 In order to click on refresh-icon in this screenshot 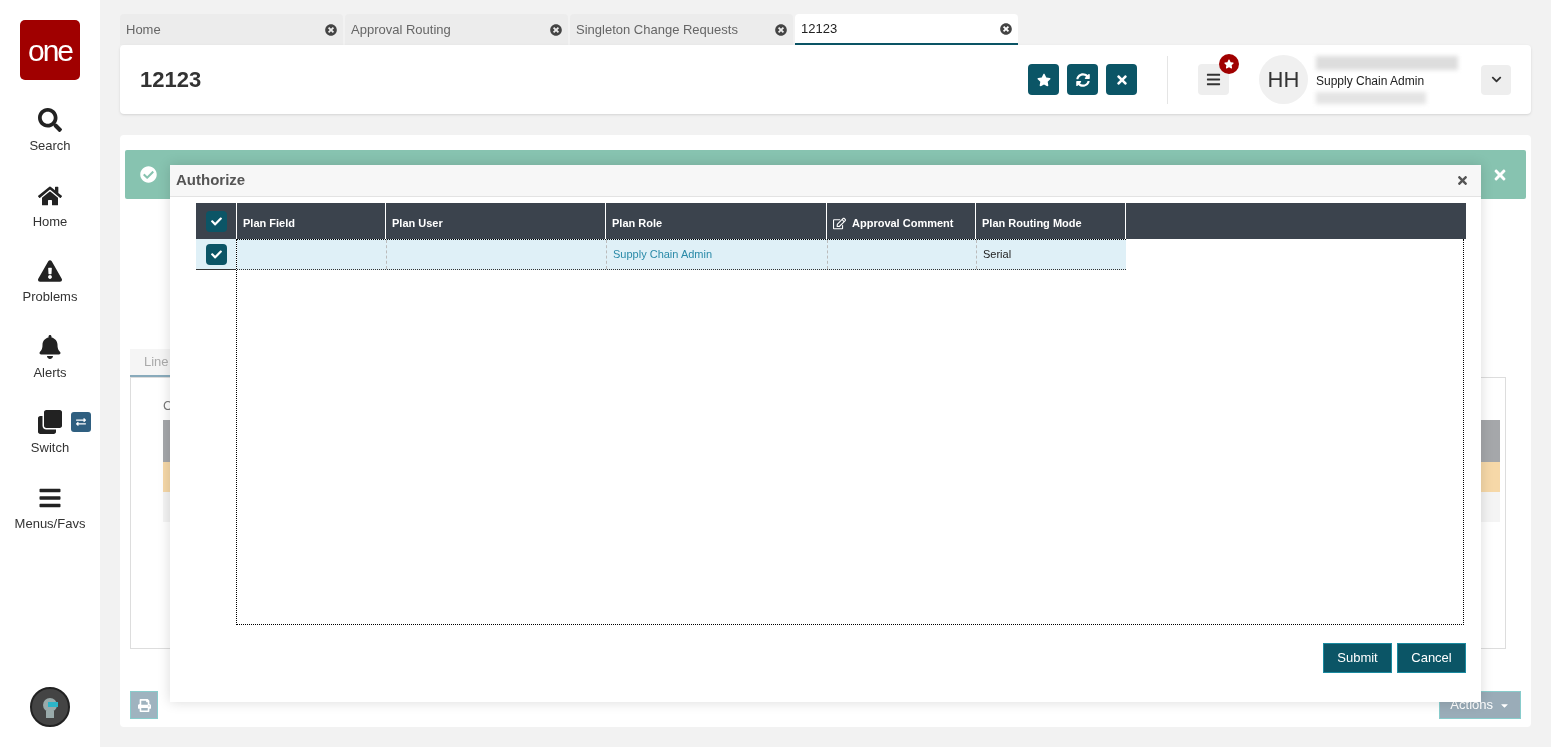, I will do `click(1082, 79)`.